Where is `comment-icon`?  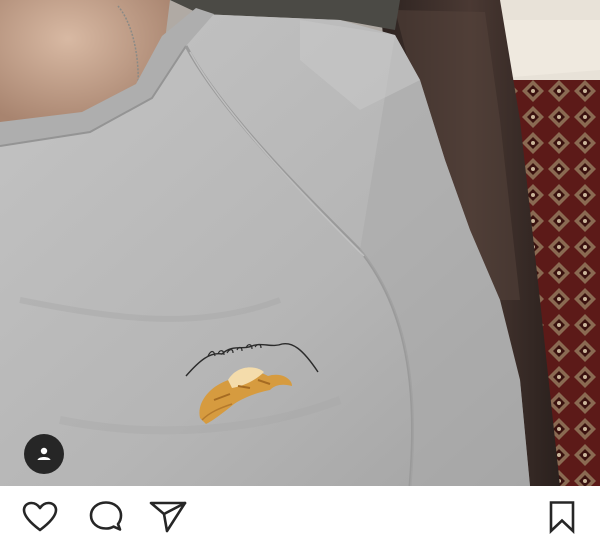 comment-icon is located at coordinates (106, 516).